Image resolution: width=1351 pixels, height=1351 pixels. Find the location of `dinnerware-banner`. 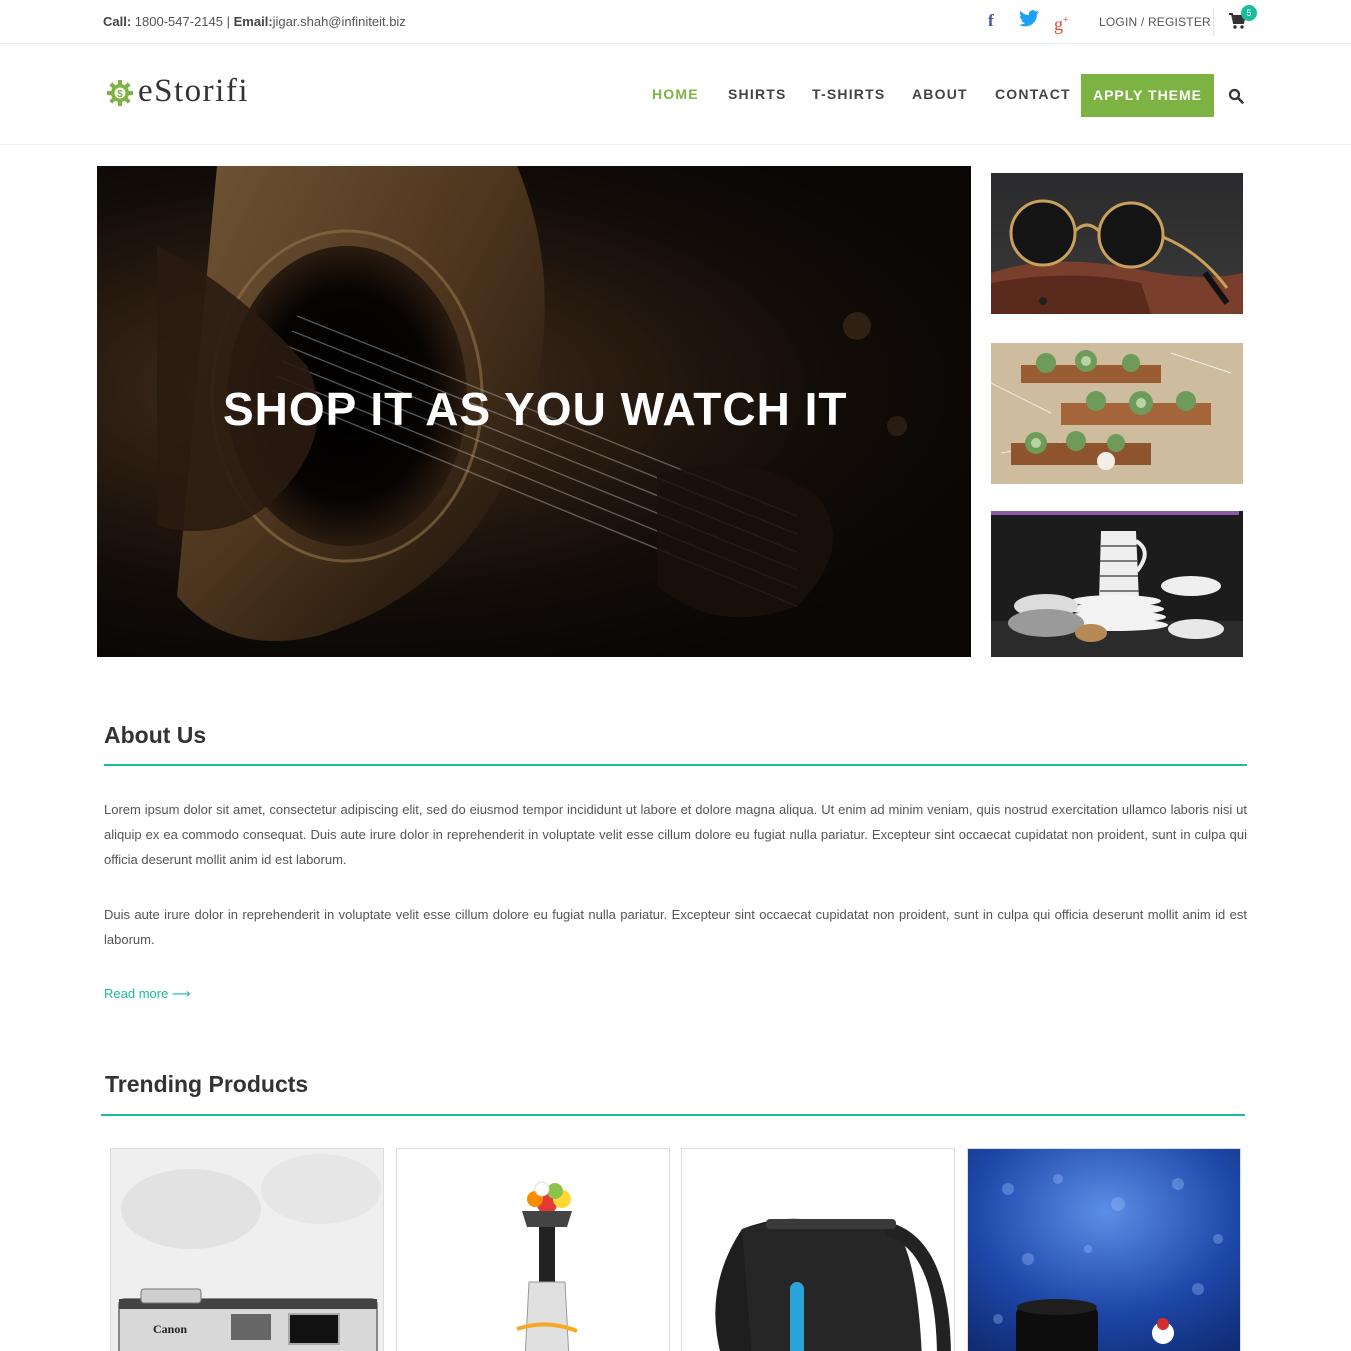

dinnerware-banner is located at coordinates (1117, 584).